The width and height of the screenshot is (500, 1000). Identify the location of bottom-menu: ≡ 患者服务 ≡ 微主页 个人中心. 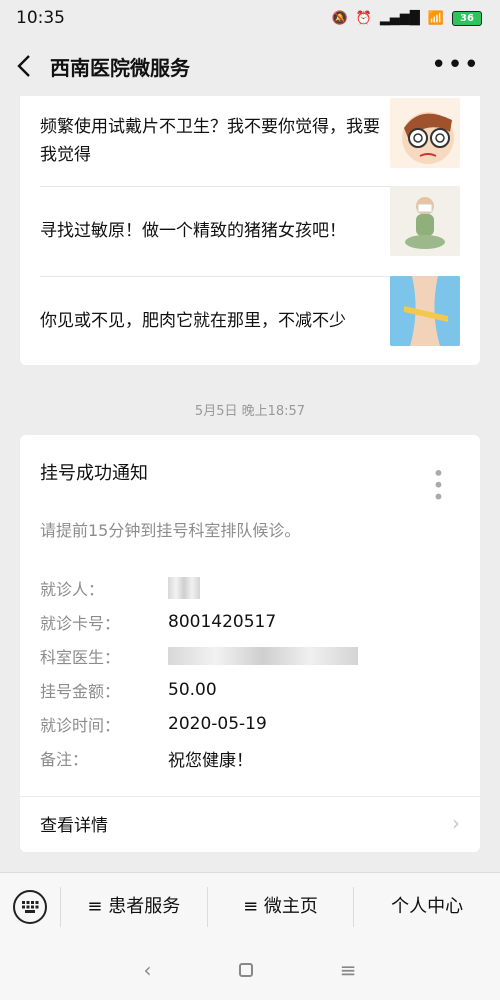
(250, 906).